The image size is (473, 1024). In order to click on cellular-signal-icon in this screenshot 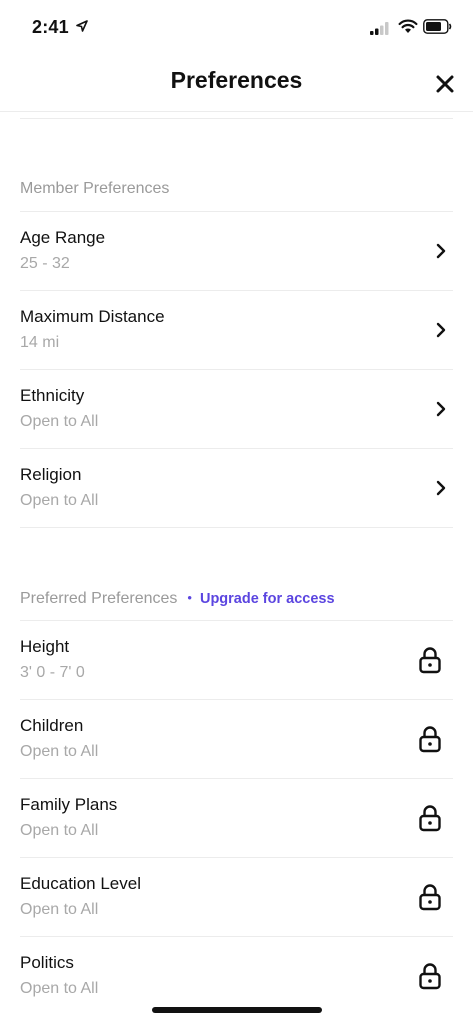, I will do `click(379, 28)`.